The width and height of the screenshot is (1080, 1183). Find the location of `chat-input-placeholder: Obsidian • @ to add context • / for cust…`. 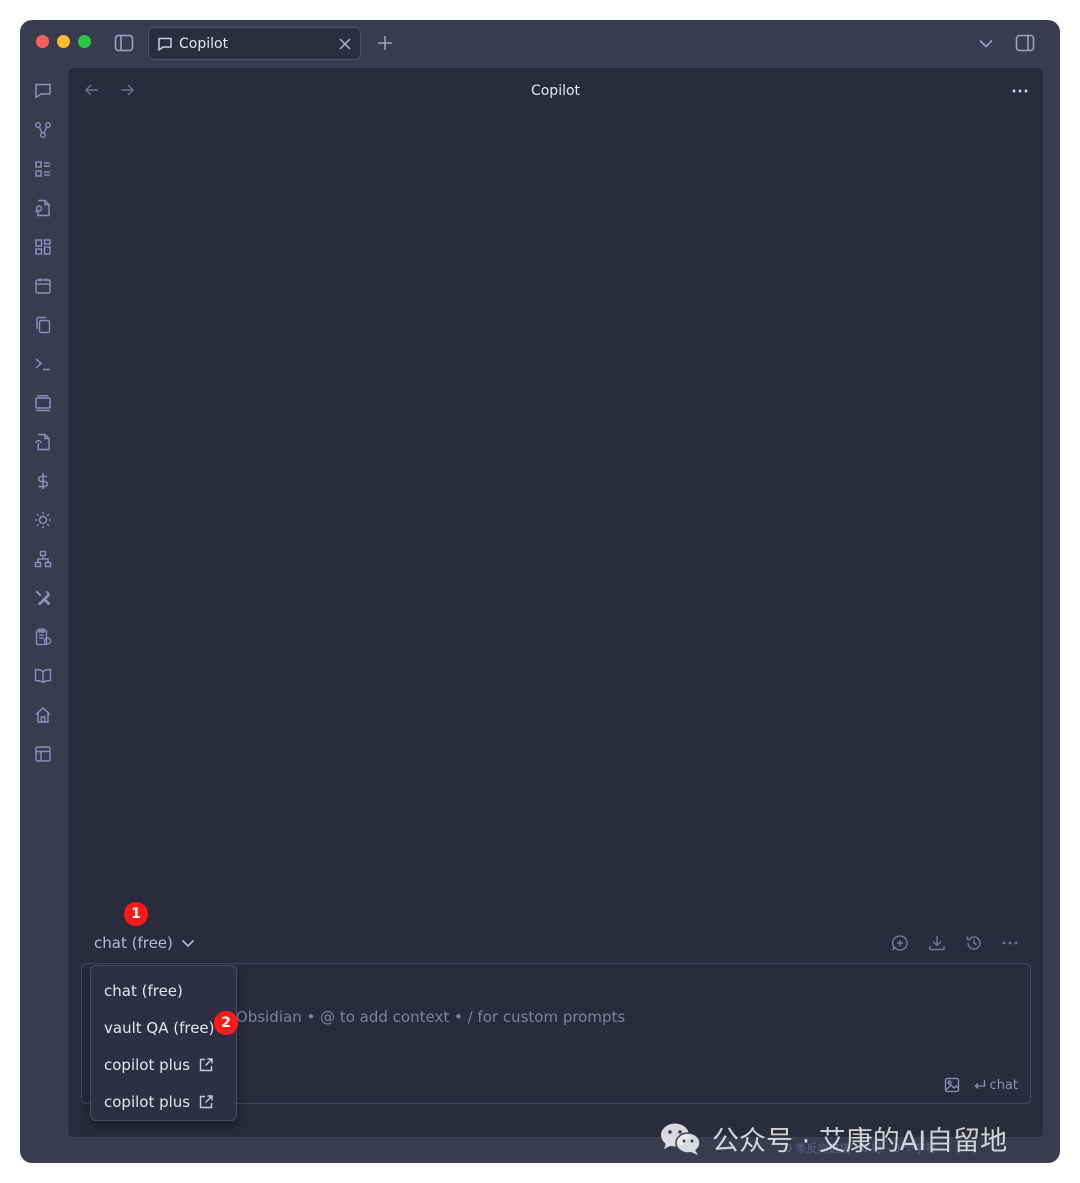

chat-input-placeholder: Obsidian • @ to add context • / for cust… is located at coordinates (431, 1017).